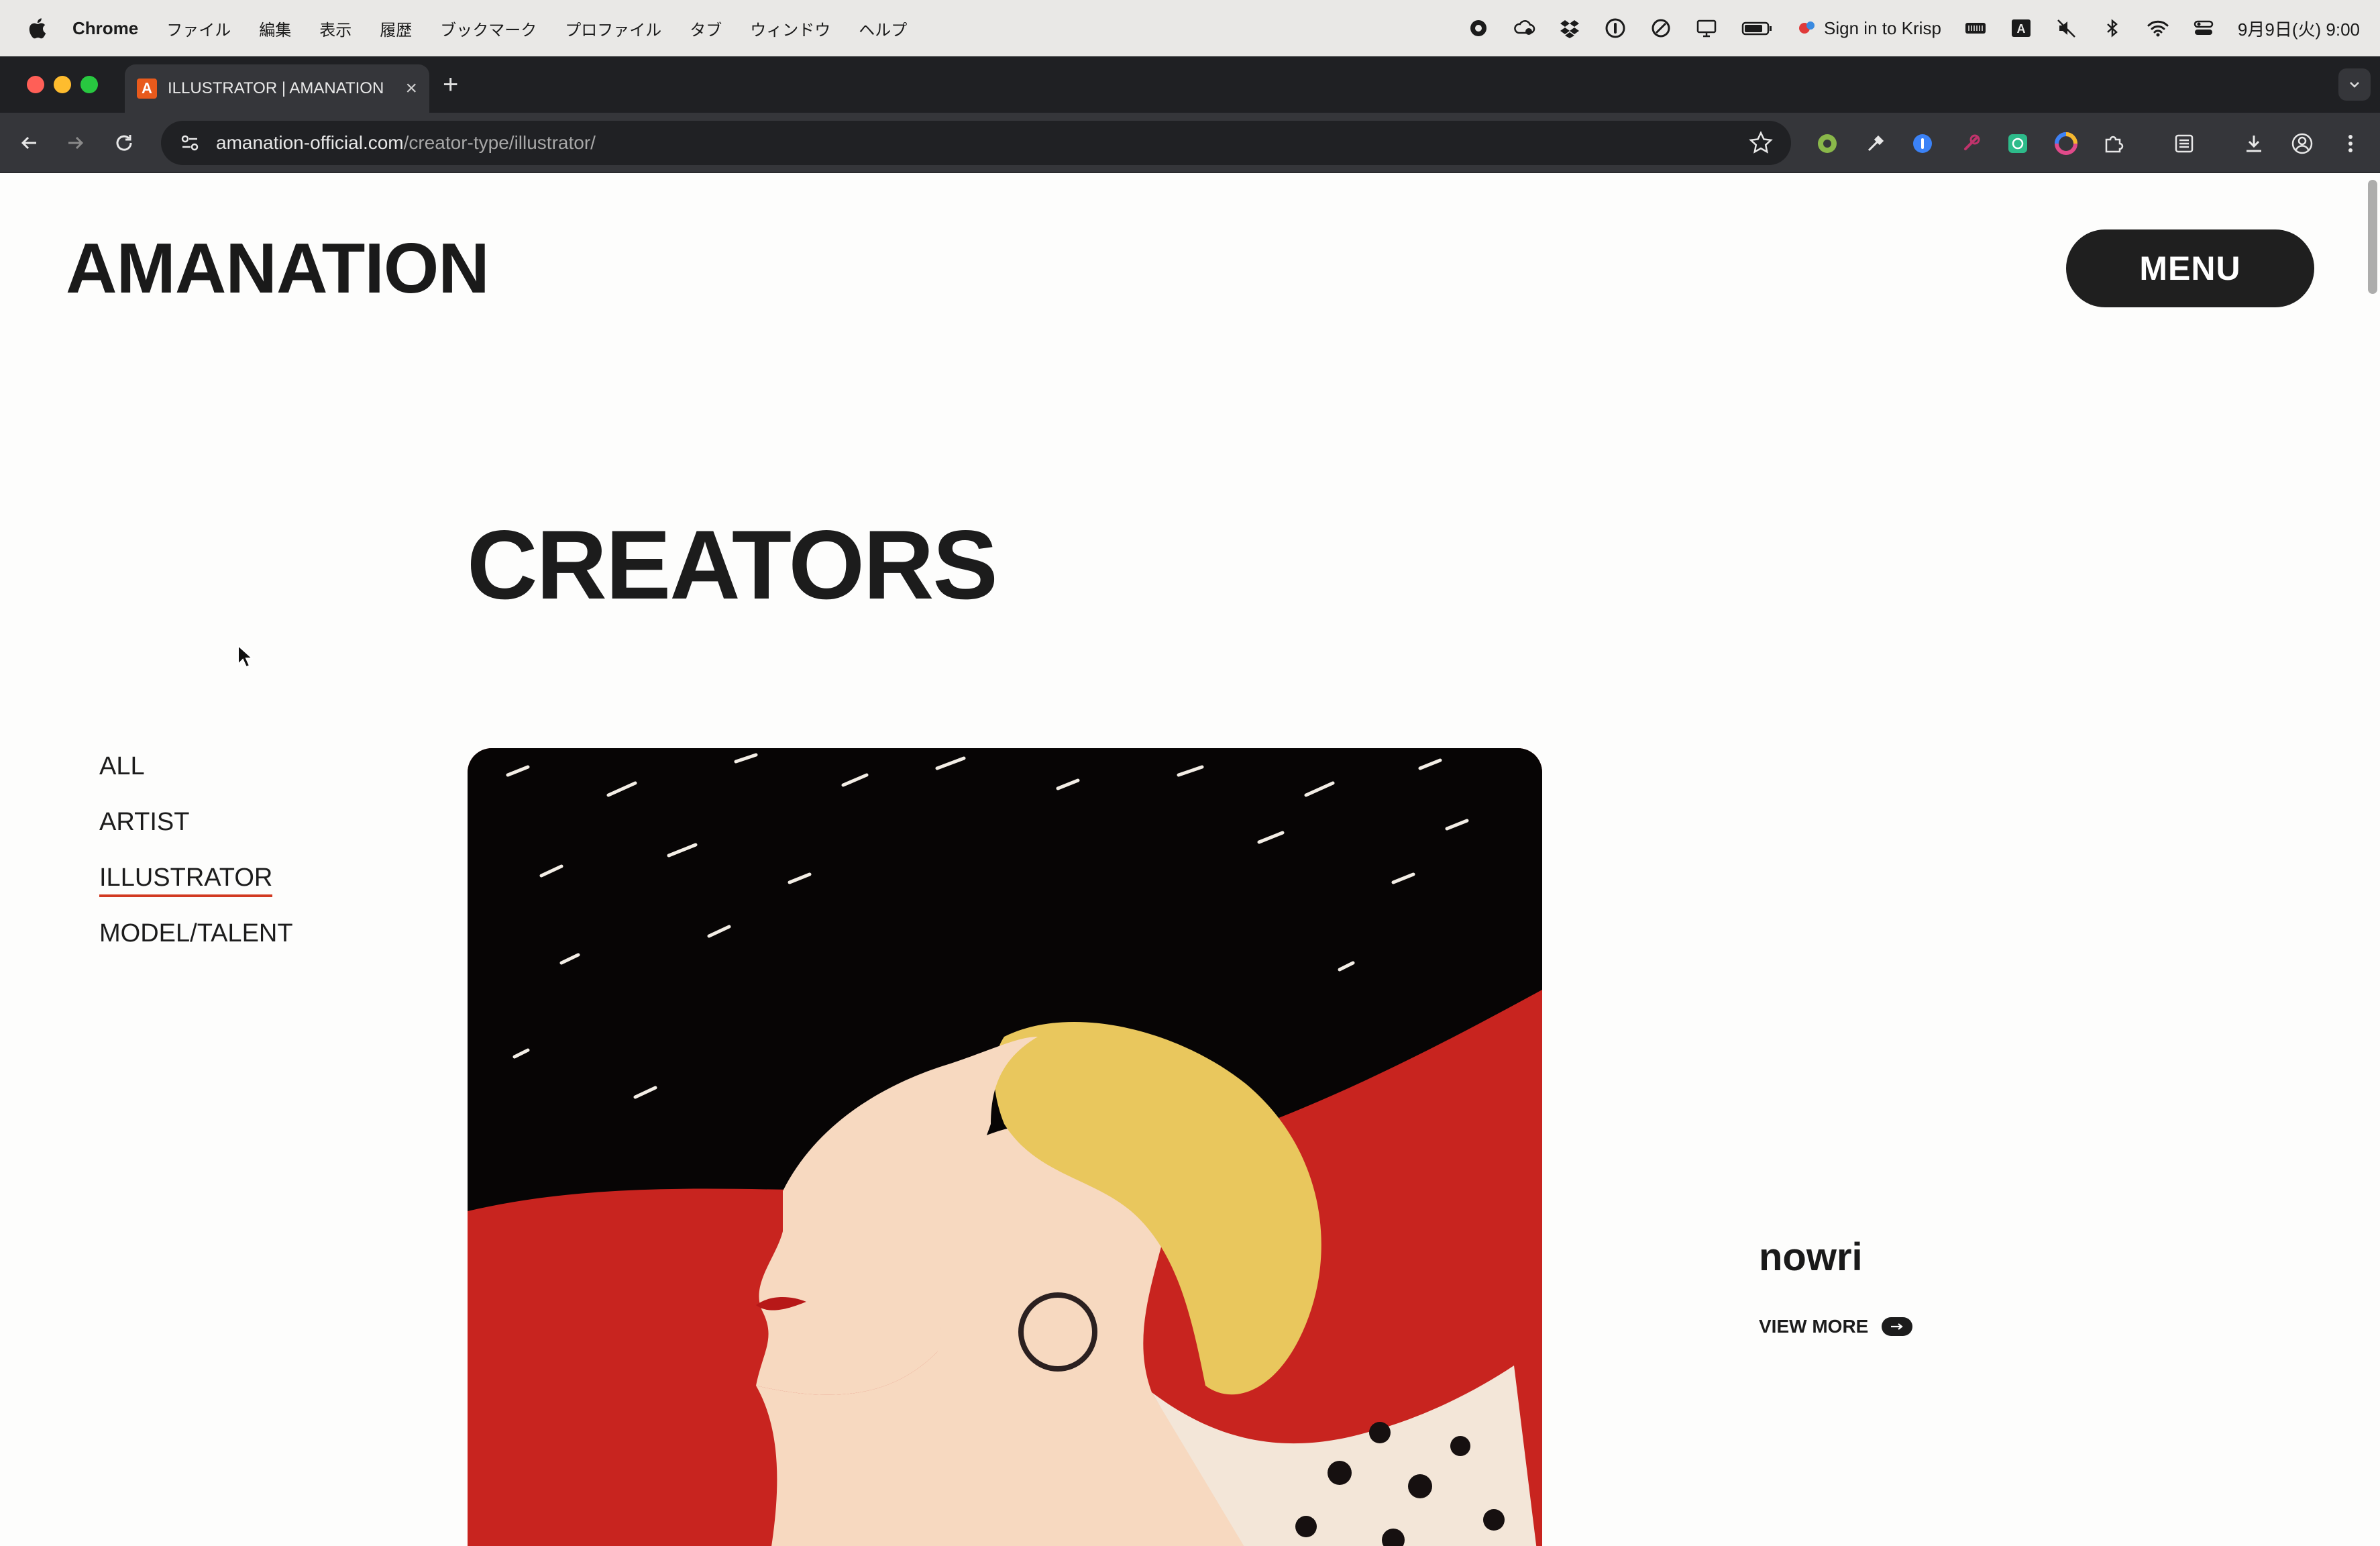  Describe the element at coordinates (2113, 143) in the screenshot. I see `extensions-puzzle-icon` at that location.